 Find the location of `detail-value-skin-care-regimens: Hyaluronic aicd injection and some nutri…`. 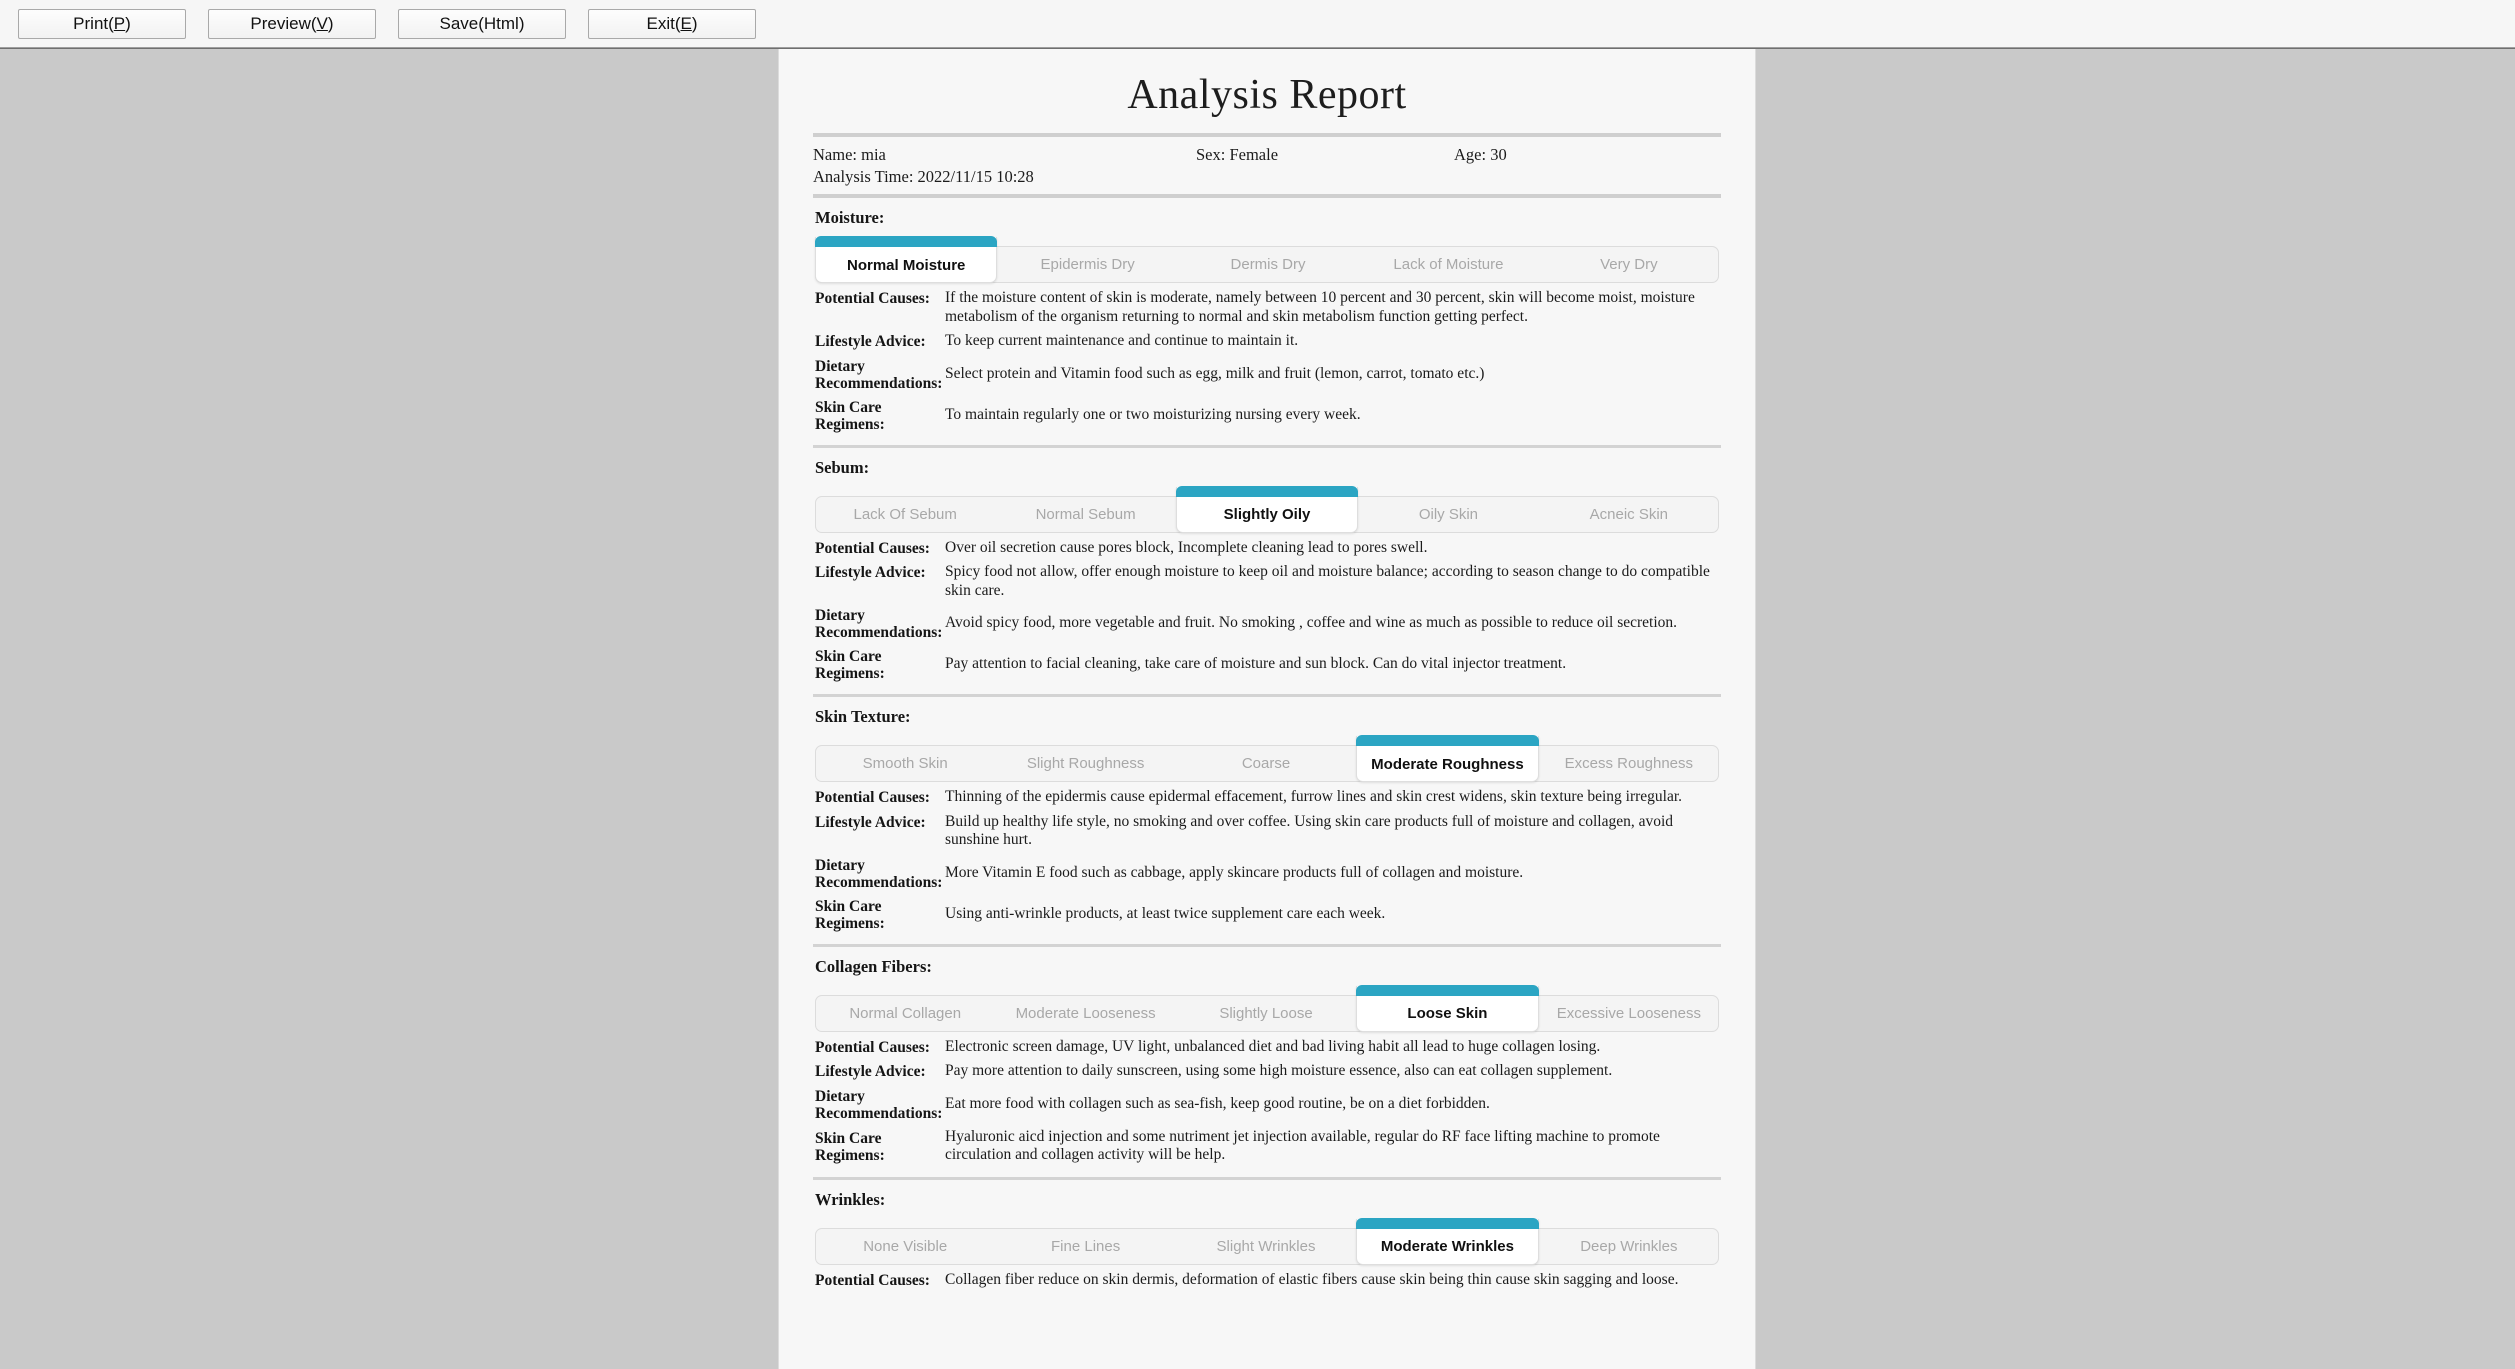

detail-value-skin-care-regimens: Hyaluronic aicd injection and some nutri… is located at coordinates (1302, 1145).